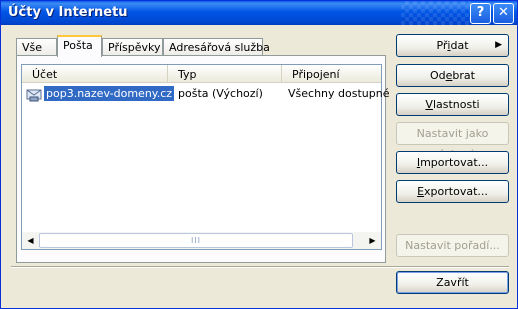  Describe the element at coordinates (196, 240) in the screenshot. I see `scrollbar-thumb: III` at that location.